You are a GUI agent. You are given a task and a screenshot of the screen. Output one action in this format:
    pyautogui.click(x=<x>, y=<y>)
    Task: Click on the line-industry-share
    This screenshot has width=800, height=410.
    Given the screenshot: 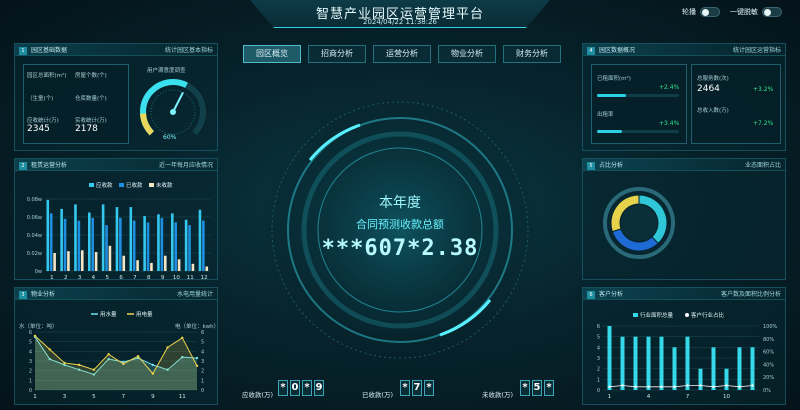 What is the action you would take?
    pyautogui.click(x=681, y=386)
    